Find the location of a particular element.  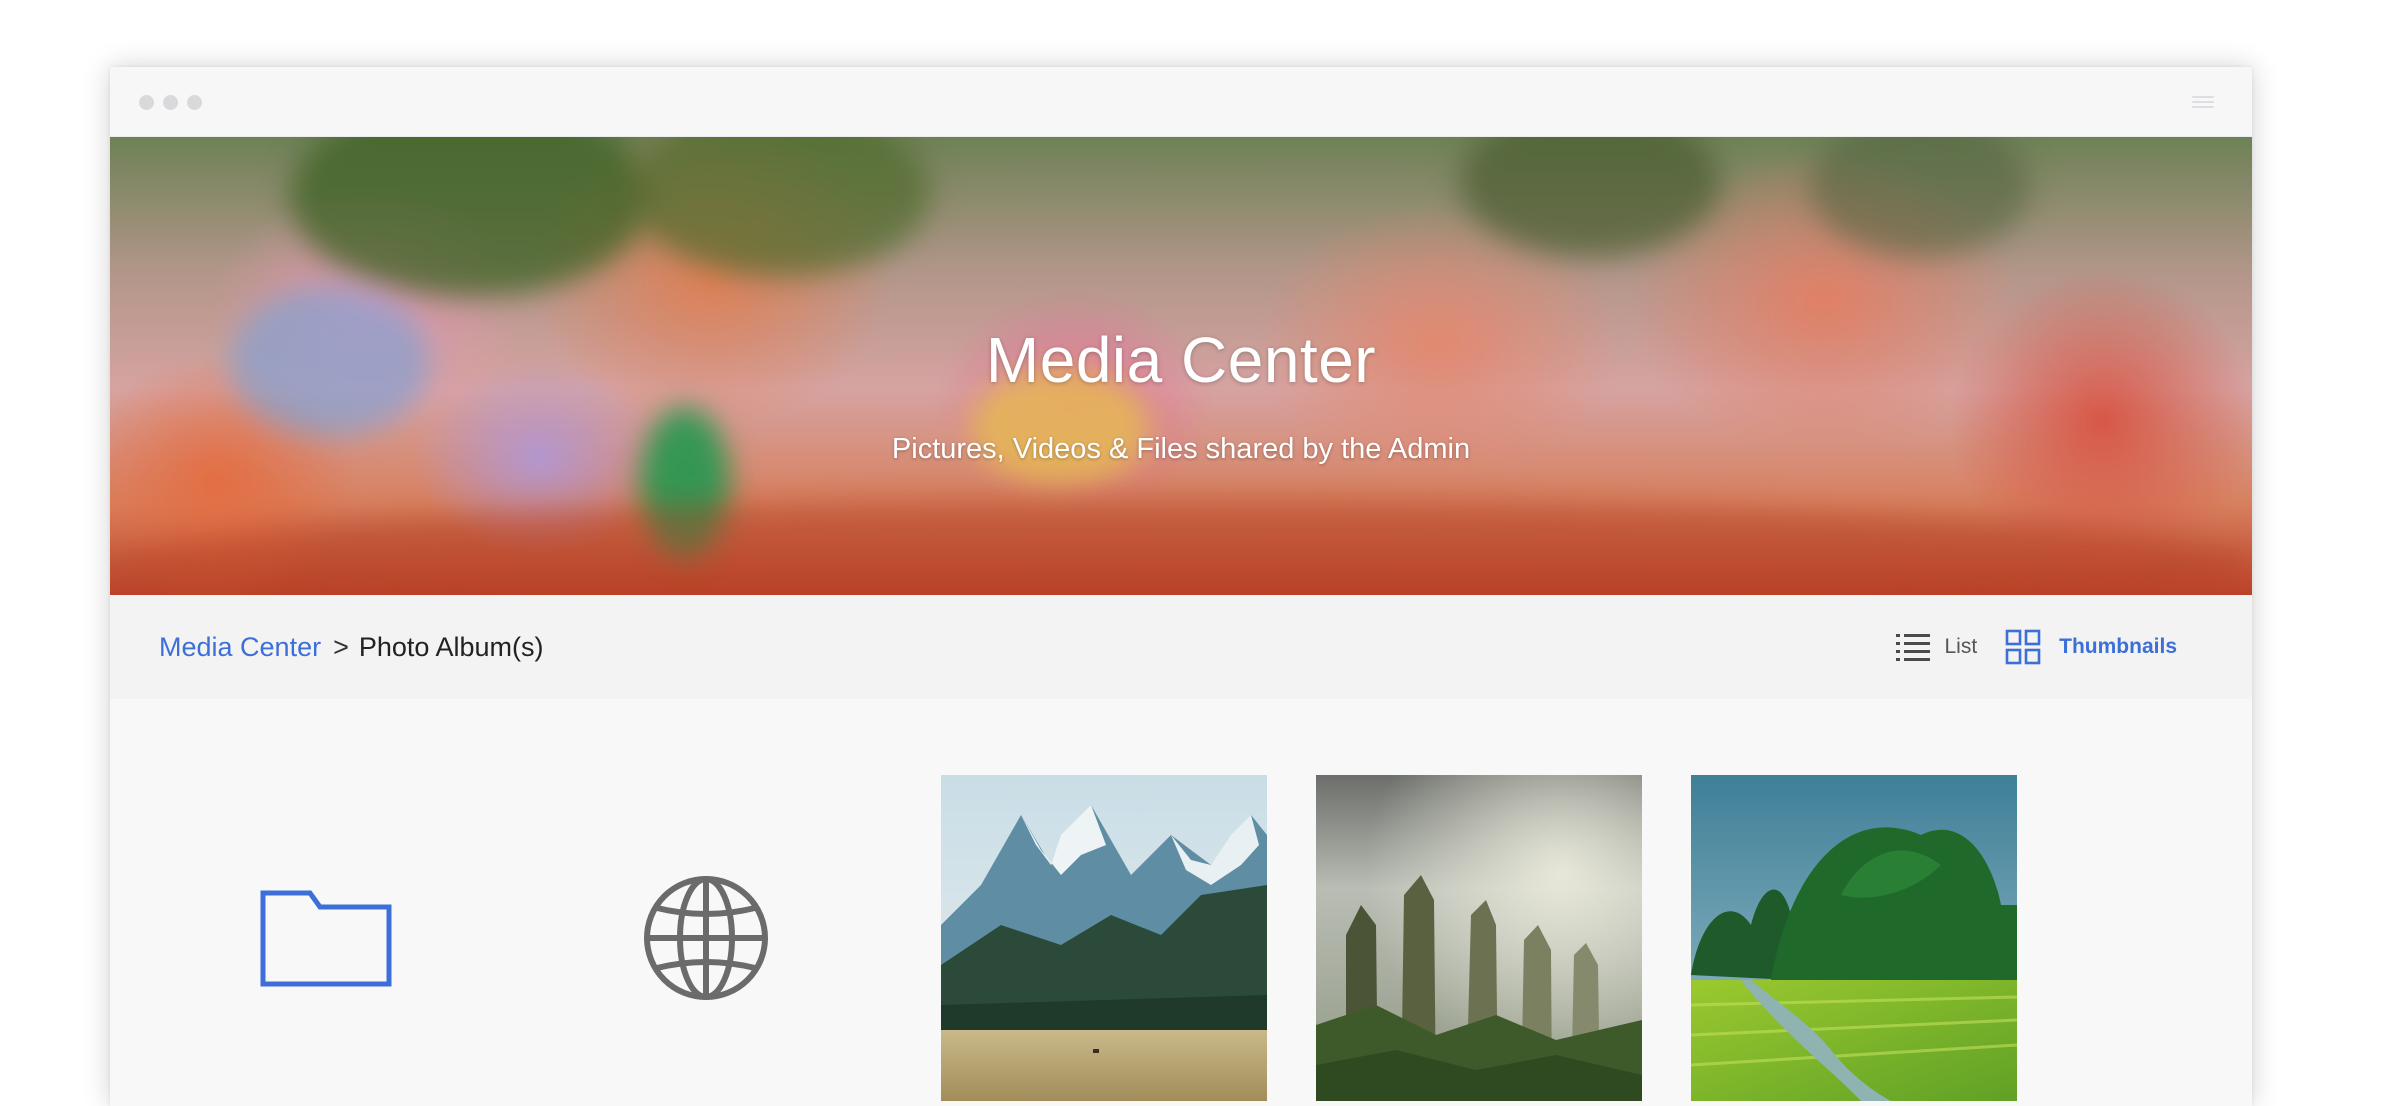

breadcrumb: Media Center > Photo Album(s) is located at coordinates (351, 647).